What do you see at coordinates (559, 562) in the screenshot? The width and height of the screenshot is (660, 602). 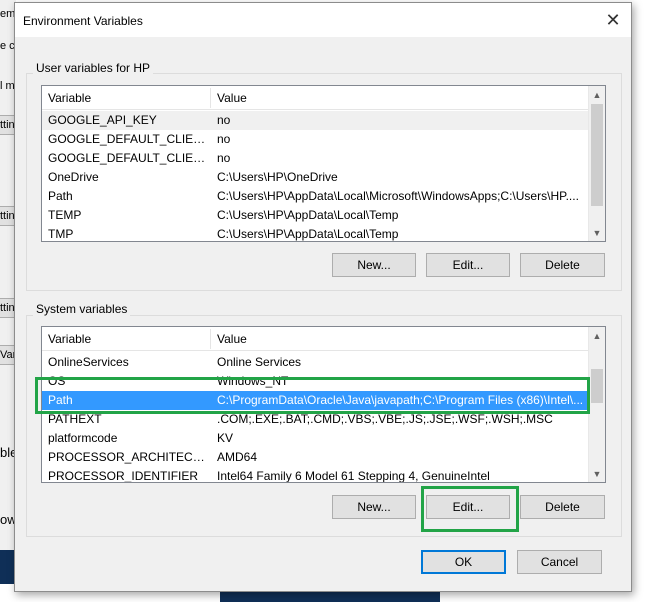 I see `cancel-button: Cancel` at bounding box center [559, 562].